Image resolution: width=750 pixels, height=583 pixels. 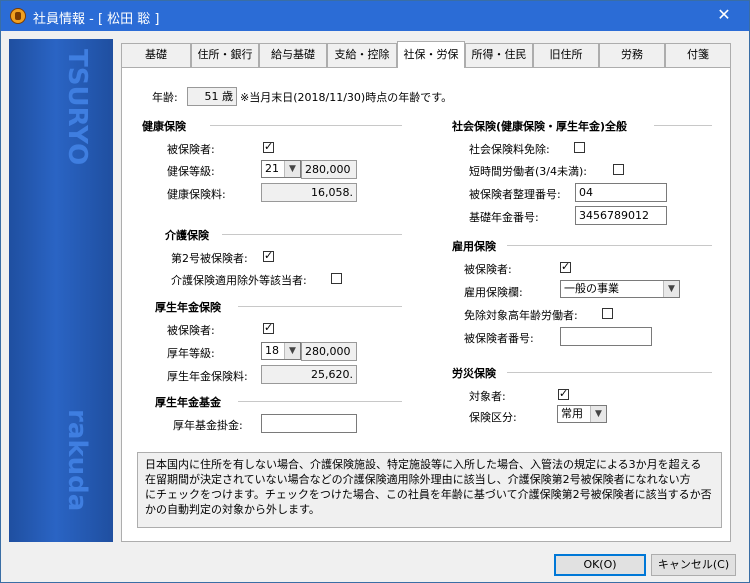 What do you see at coordinates (375, 16) in the screenshot?
I see `title-bar: 社員情報 - [ 松田 聡 ] ✕` at bounding box center [375, 16].